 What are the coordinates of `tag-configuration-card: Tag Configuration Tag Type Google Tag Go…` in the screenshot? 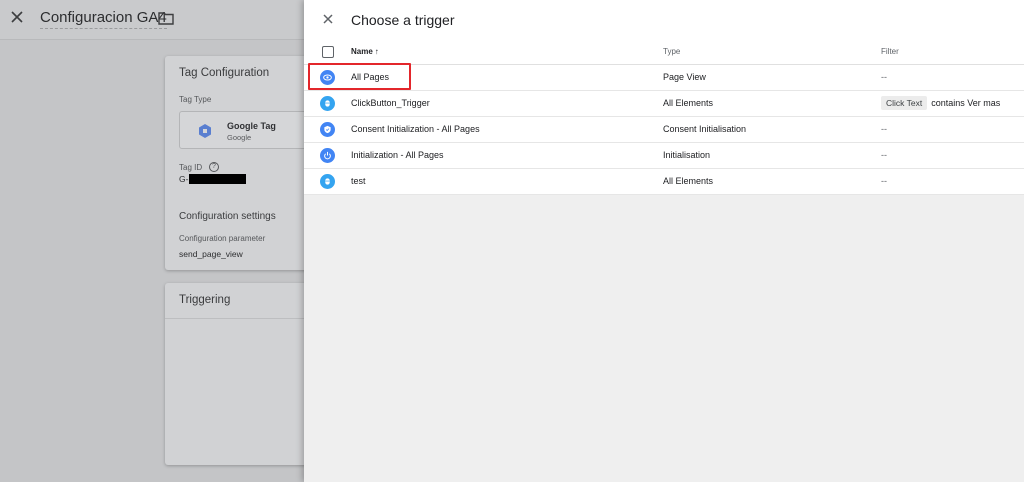 It's located at (240, 163).